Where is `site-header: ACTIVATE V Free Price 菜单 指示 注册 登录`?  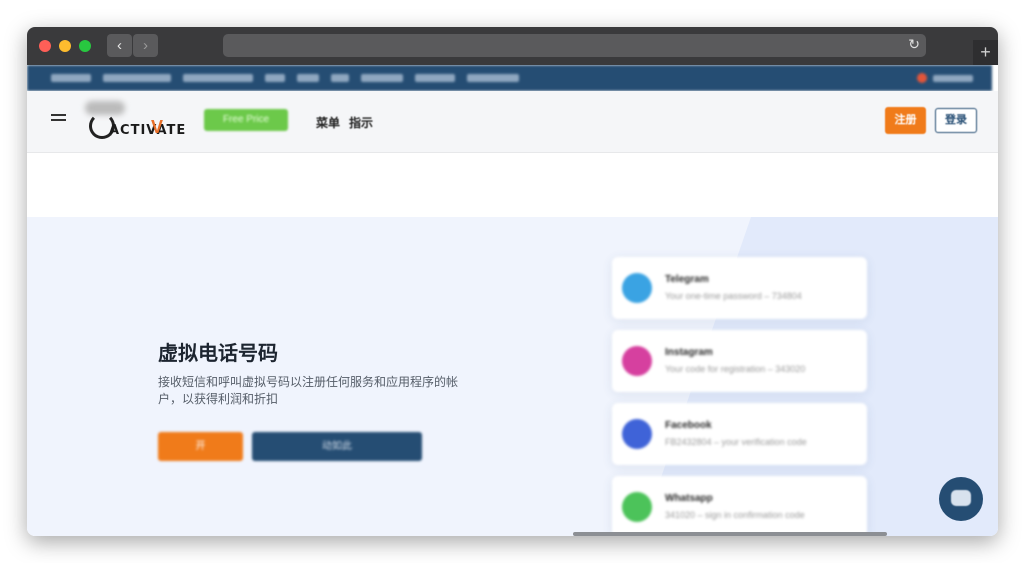
site-header: ACTIVATE V Free Price 菜单 指示 注册 登录 is located at coordinates (512, 122).